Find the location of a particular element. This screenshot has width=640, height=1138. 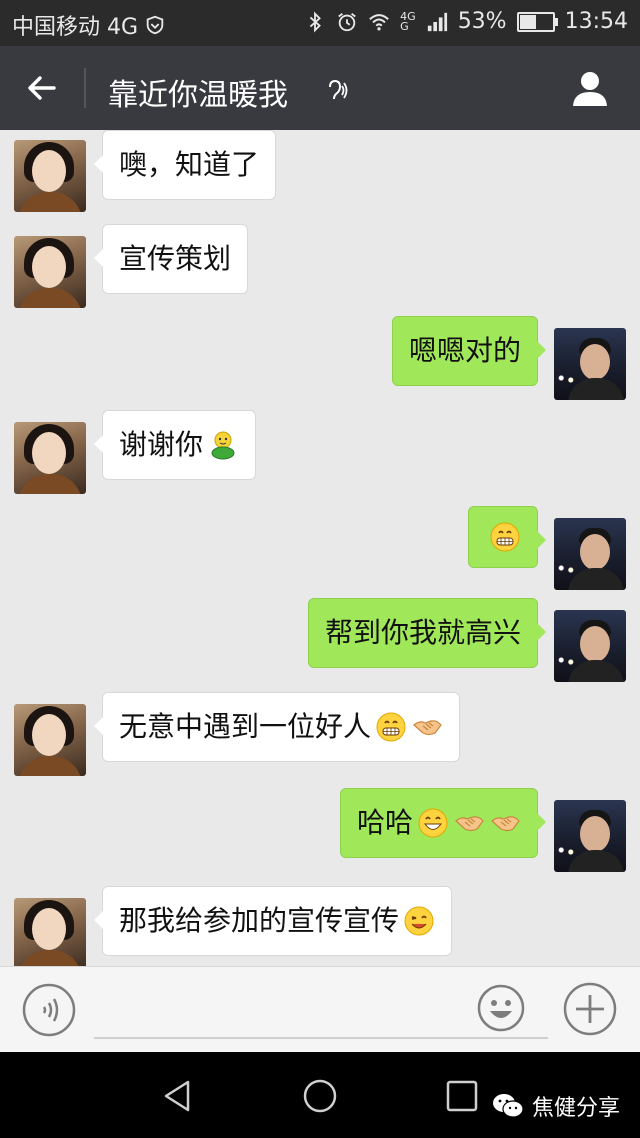

status-bar: 中国移动 4G 4G G 53% 13:54 is located at coordinates (320, 23).